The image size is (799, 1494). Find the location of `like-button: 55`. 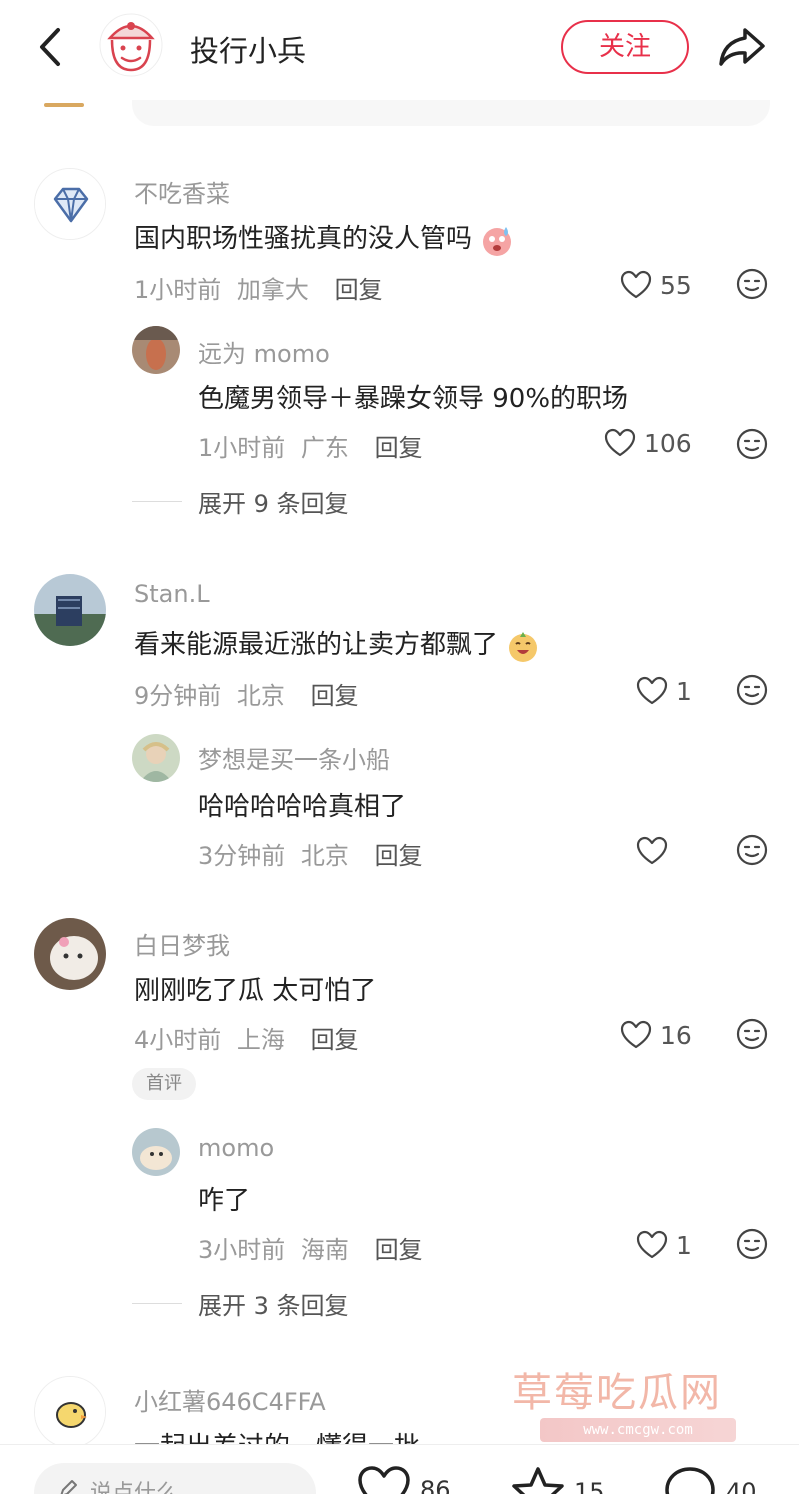

like-button: 55 is located at coordinates (656, 285).